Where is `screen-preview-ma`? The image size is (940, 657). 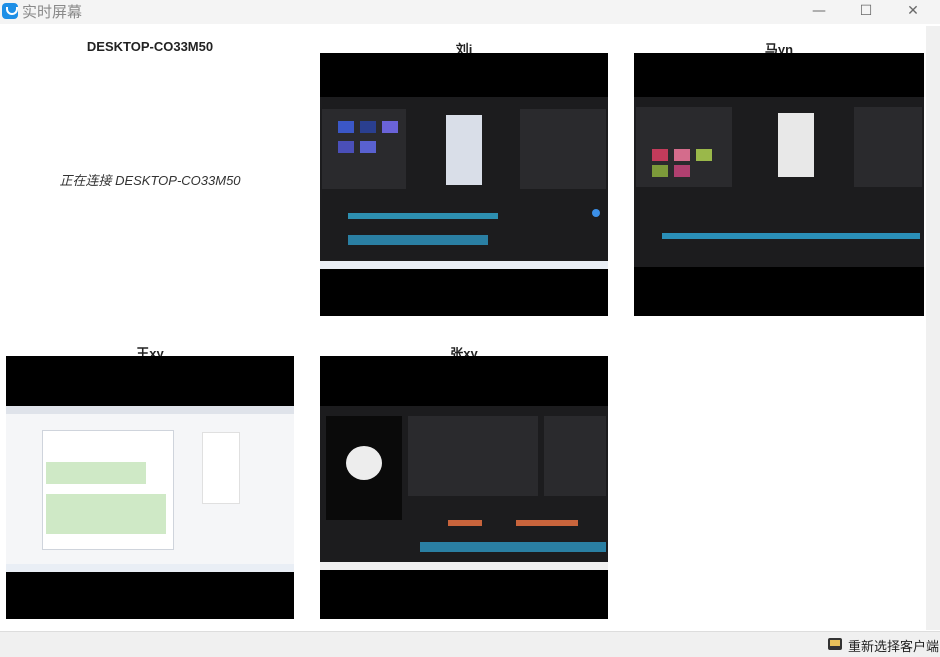 screen-preview-ma is located at coordinates (779, 184).